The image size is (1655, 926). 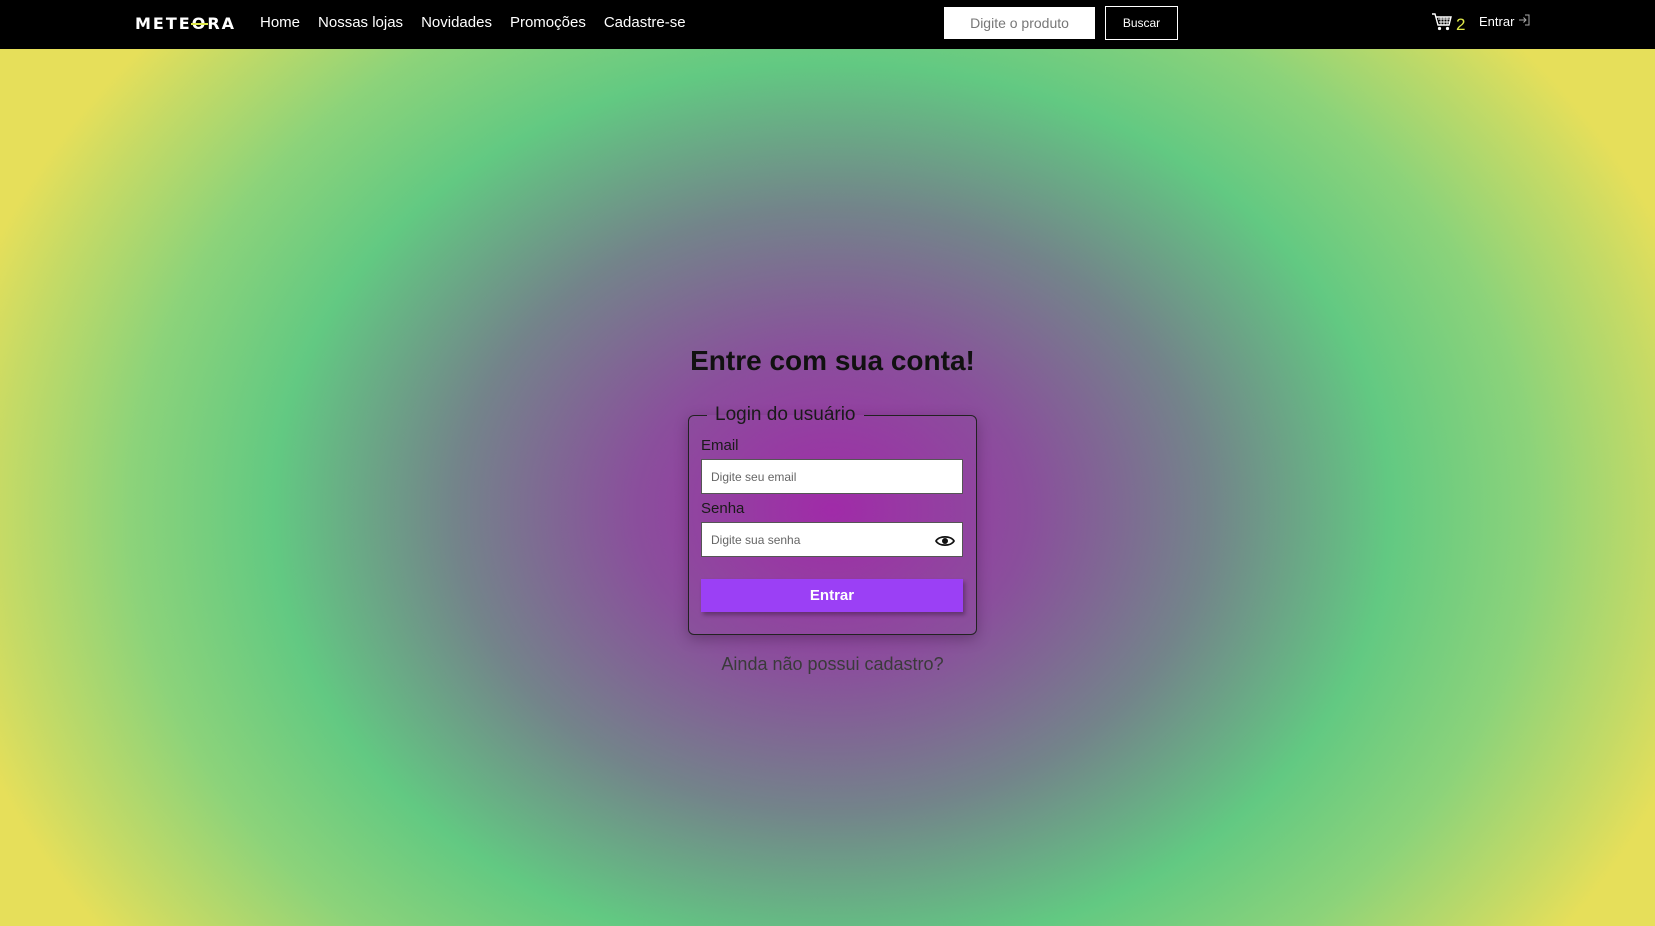 What do you see at coordinates (832, 595) in the screenshot?
I see `login-submit-button: Entrar` at bounding box center [832, 595].